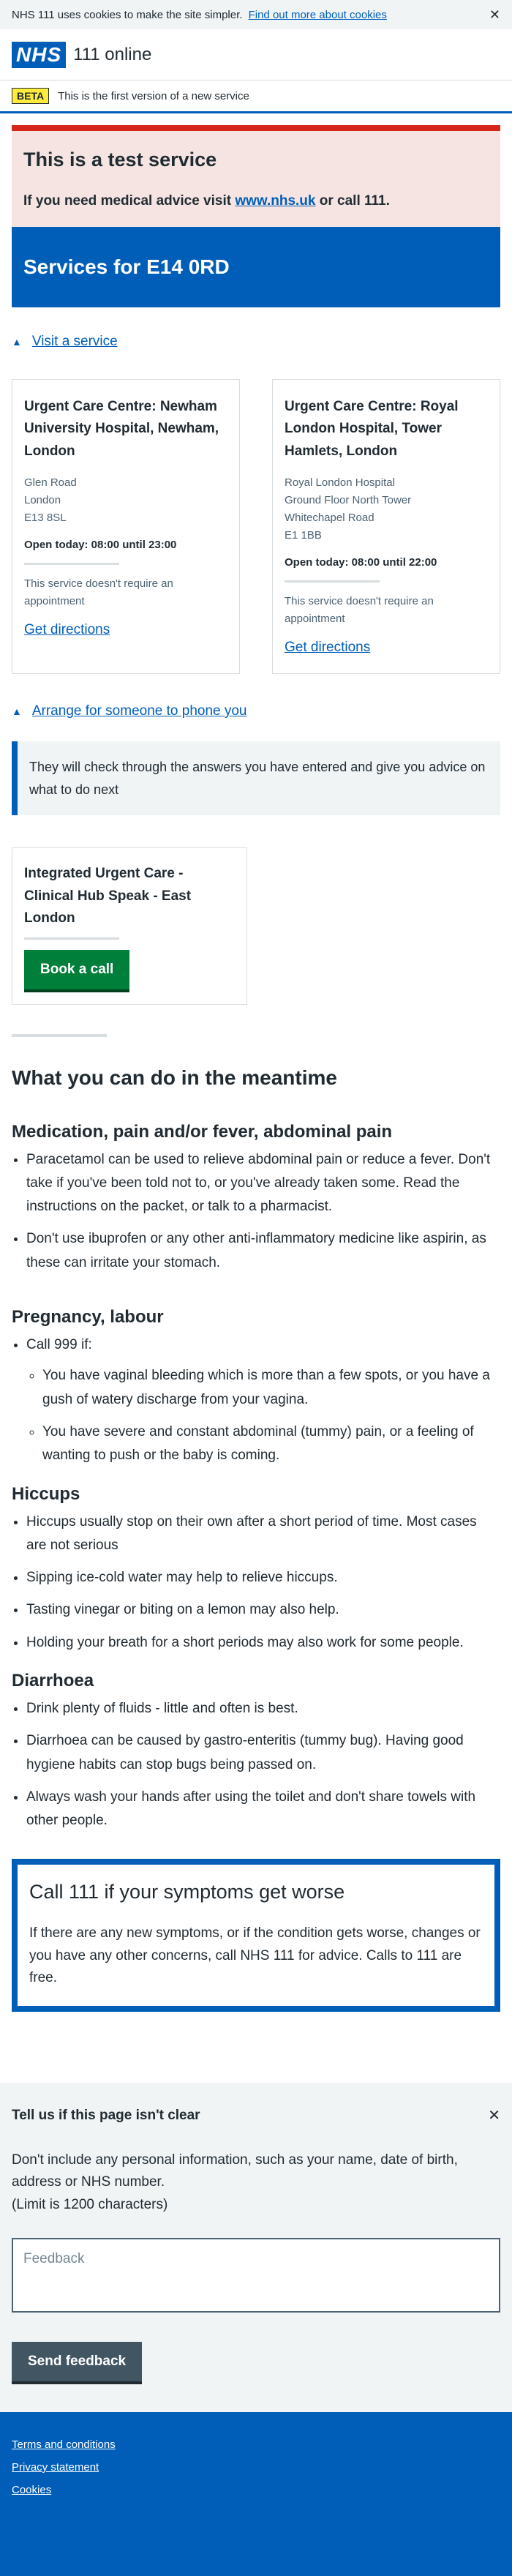 This screenshot has height=2576, width=512. I want to click on address-line: Glen Road, so click(50, 483).